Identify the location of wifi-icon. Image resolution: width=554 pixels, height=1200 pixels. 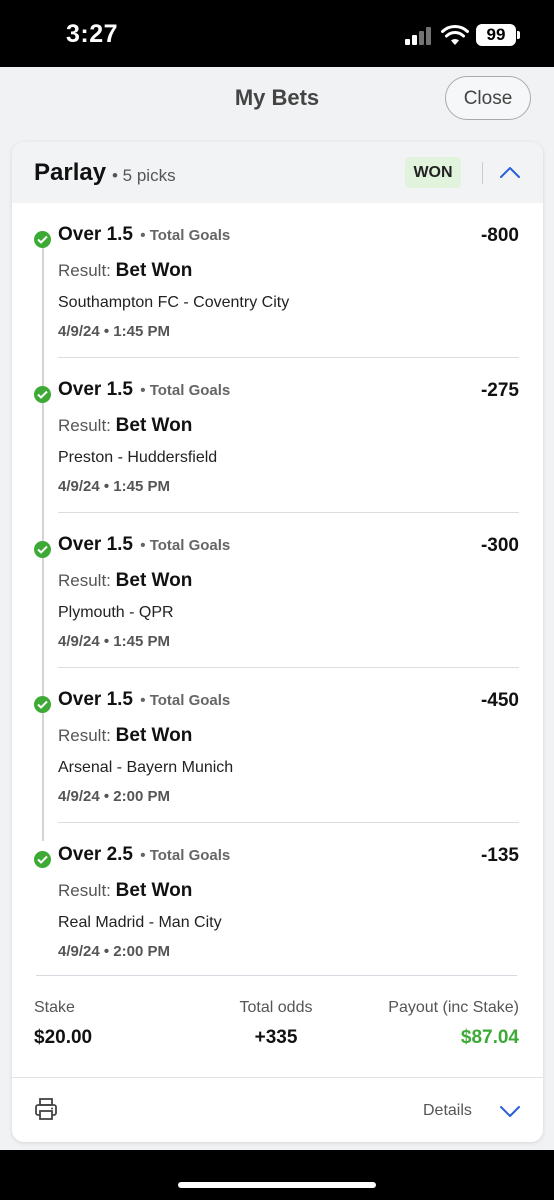
(455, 34).